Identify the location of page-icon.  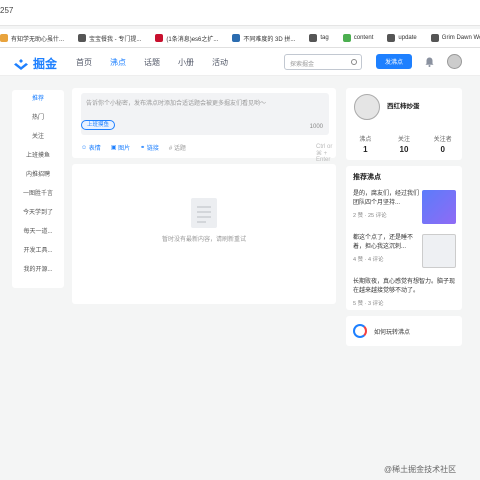
(236, 38).